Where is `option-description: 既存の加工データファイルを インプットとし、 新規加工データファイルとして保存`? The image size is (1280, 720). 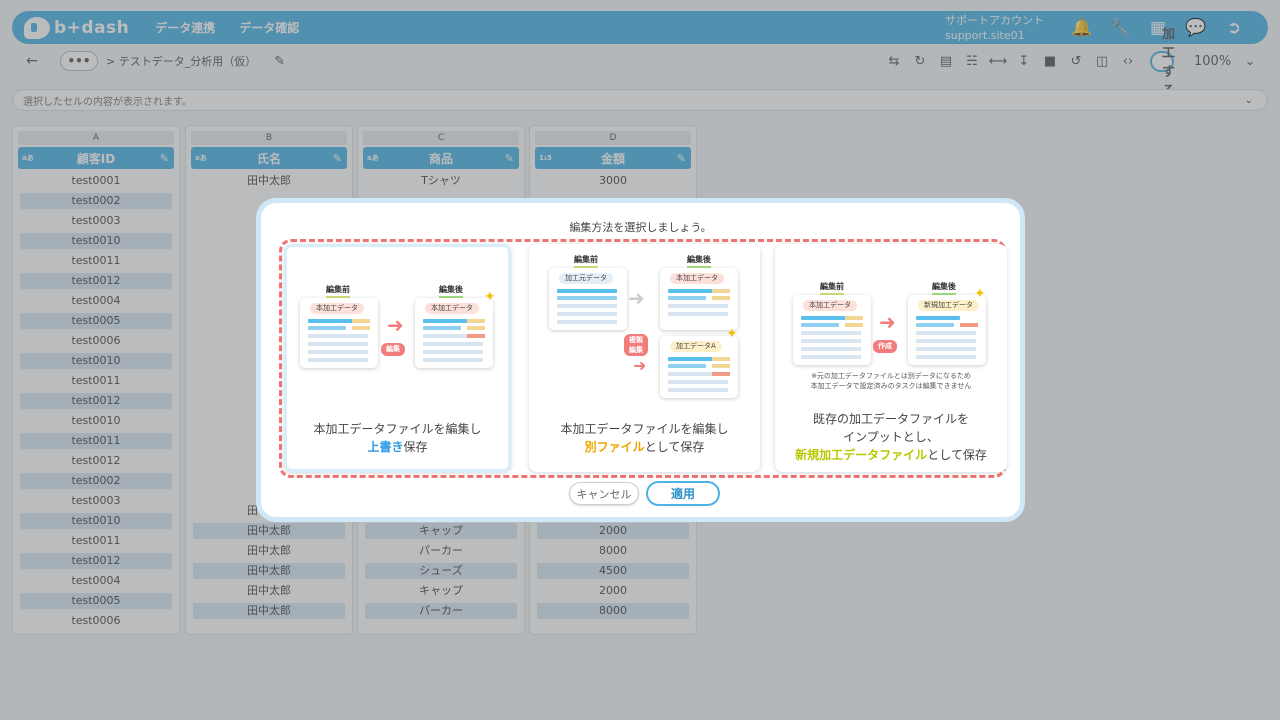 option-description: 既存の加工データファイルを インプットとし、 新規加工データファイルとして保存 is located at coordinates (891, 437).